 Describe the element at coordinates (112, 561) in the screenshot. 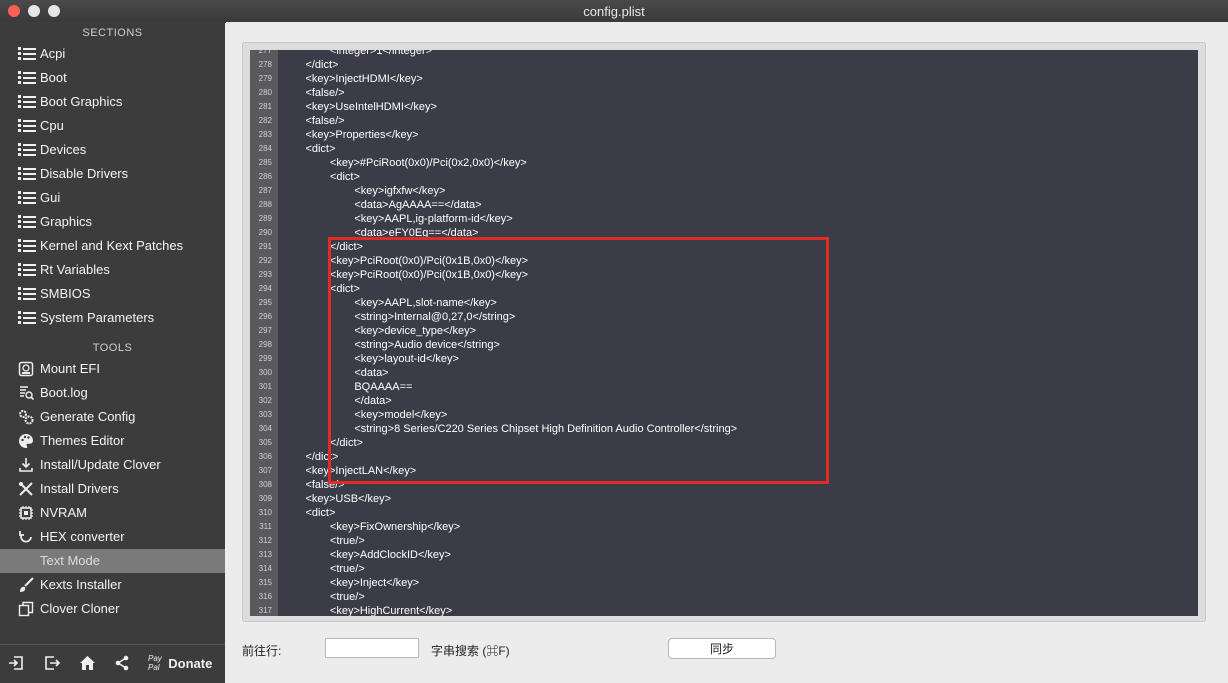

I see `tool-item-text-mode: Text Mode` at that location.